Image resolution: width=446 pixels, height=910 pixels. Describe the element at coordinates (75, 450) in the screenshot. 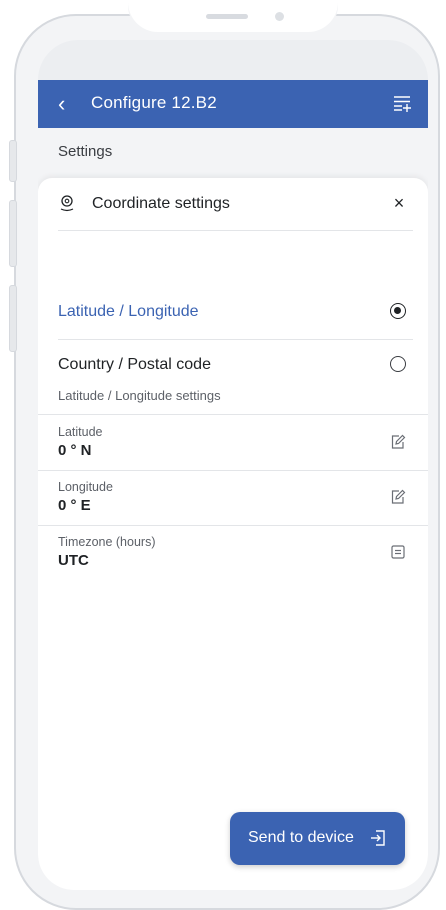

I see `field-value: 0 ° N` at that location.